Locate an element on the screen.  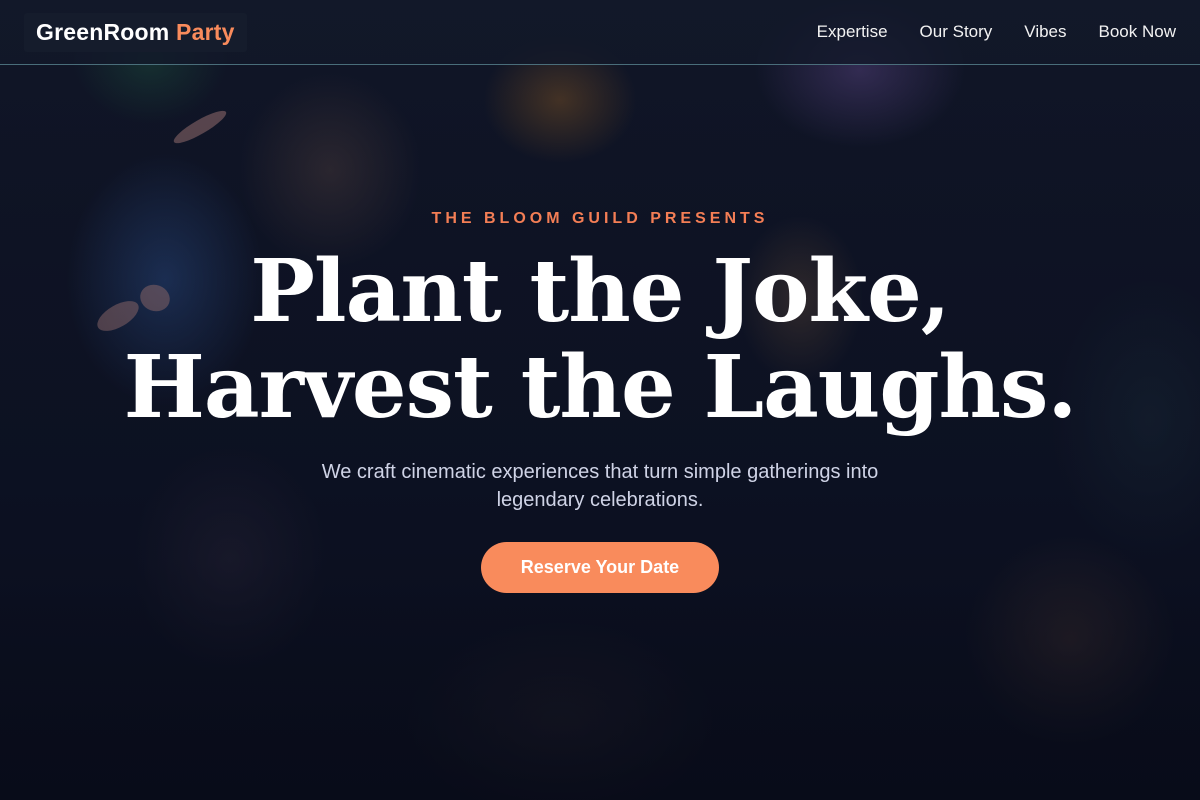
nav-link-expertise: Expertise is located at coordinates (852, 32).